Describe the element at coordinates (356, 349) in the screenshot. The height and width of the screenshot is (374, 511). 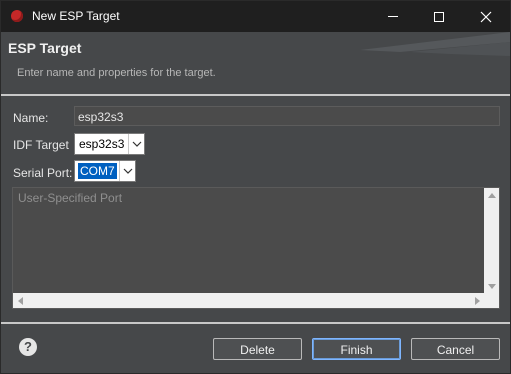
I see `finish-button: Finish` at that location.